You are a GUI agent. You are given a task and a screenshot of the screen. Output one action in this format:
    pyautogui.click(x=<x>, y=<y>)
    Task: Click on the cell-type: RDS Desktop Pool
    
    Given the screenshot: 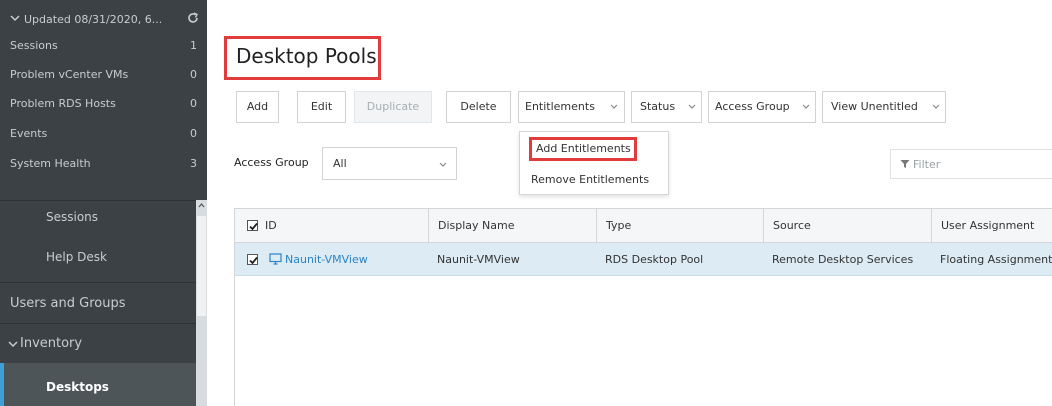 What is the action you would take?
    pyautogui.click(x=679, y=259)
    